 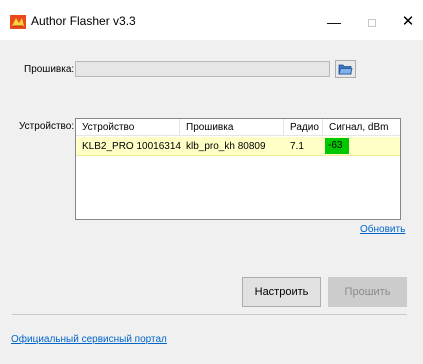 What do you see at coordinates (361, 127) in the screenshot?
I see `column-header-signal: Сигнал, dBm` at bounding box center [361, 127].